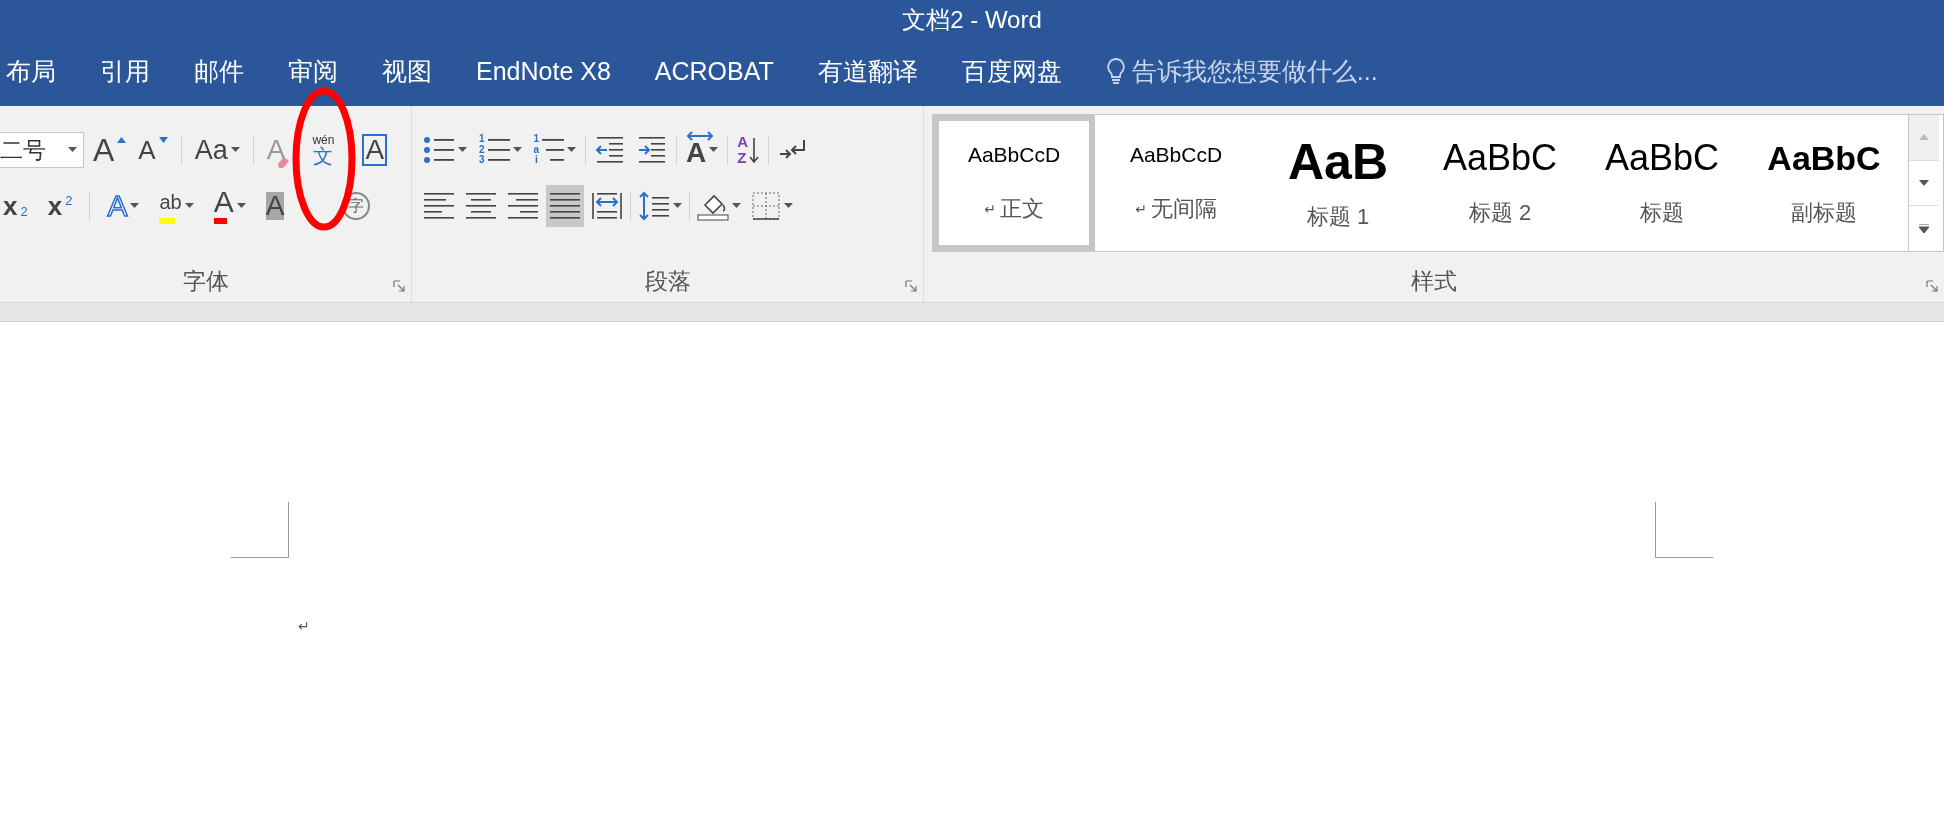  What do you see at coordinates (1924, 137) in the screenshot?
I see `up-triangle-icon` at bounding box center [1924, 137].